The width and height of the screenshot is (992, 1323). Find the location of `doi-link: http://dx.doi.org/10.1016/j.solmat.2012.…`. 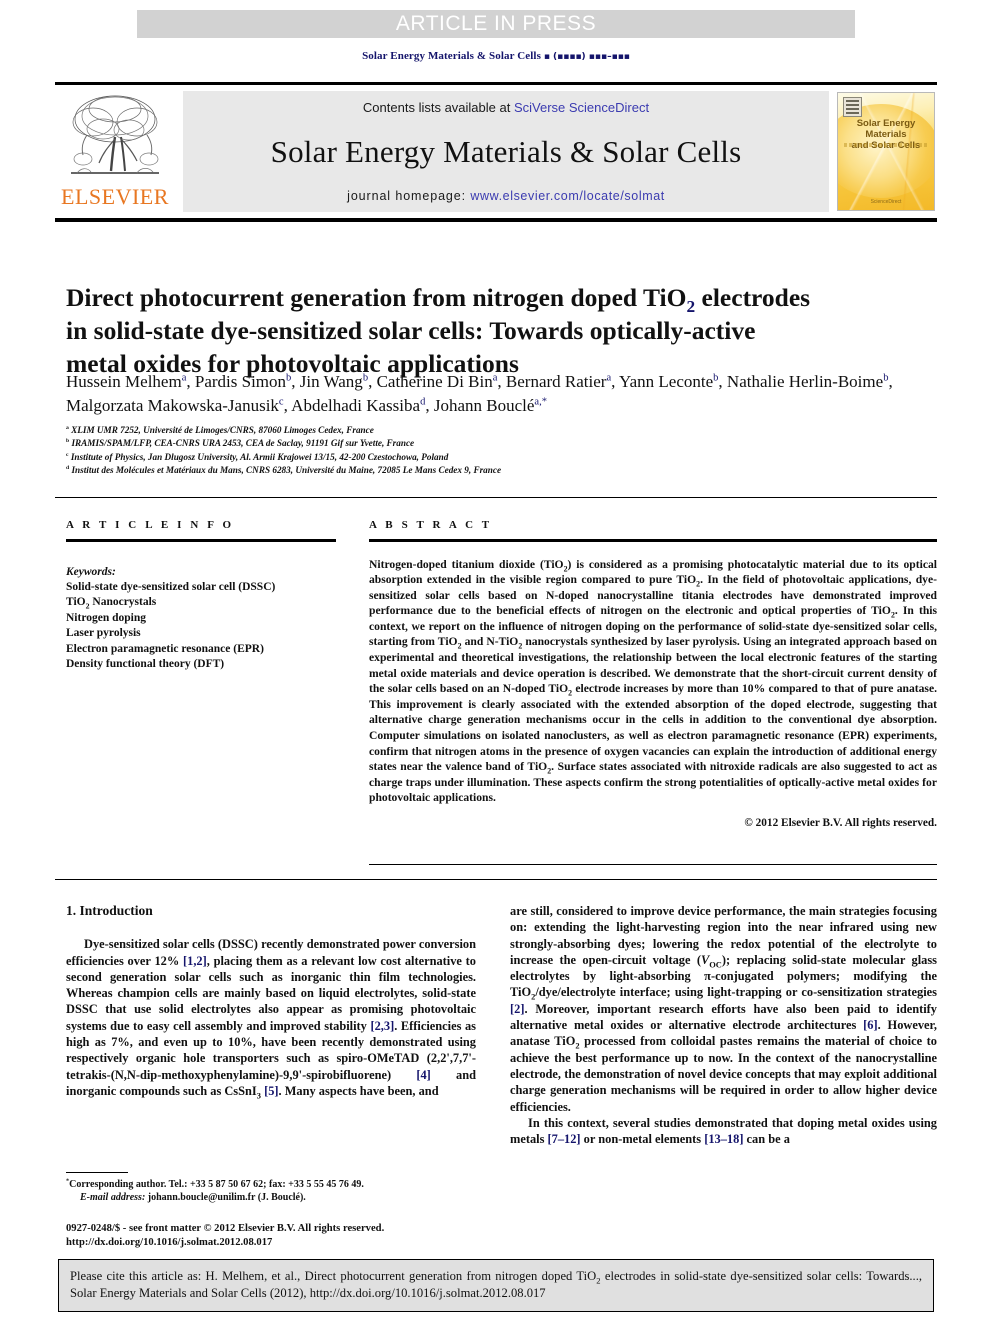

doi-link: http://dx.doi.org/10.1016/j.solmat.2012.… is located at coordinates (291, 1243).